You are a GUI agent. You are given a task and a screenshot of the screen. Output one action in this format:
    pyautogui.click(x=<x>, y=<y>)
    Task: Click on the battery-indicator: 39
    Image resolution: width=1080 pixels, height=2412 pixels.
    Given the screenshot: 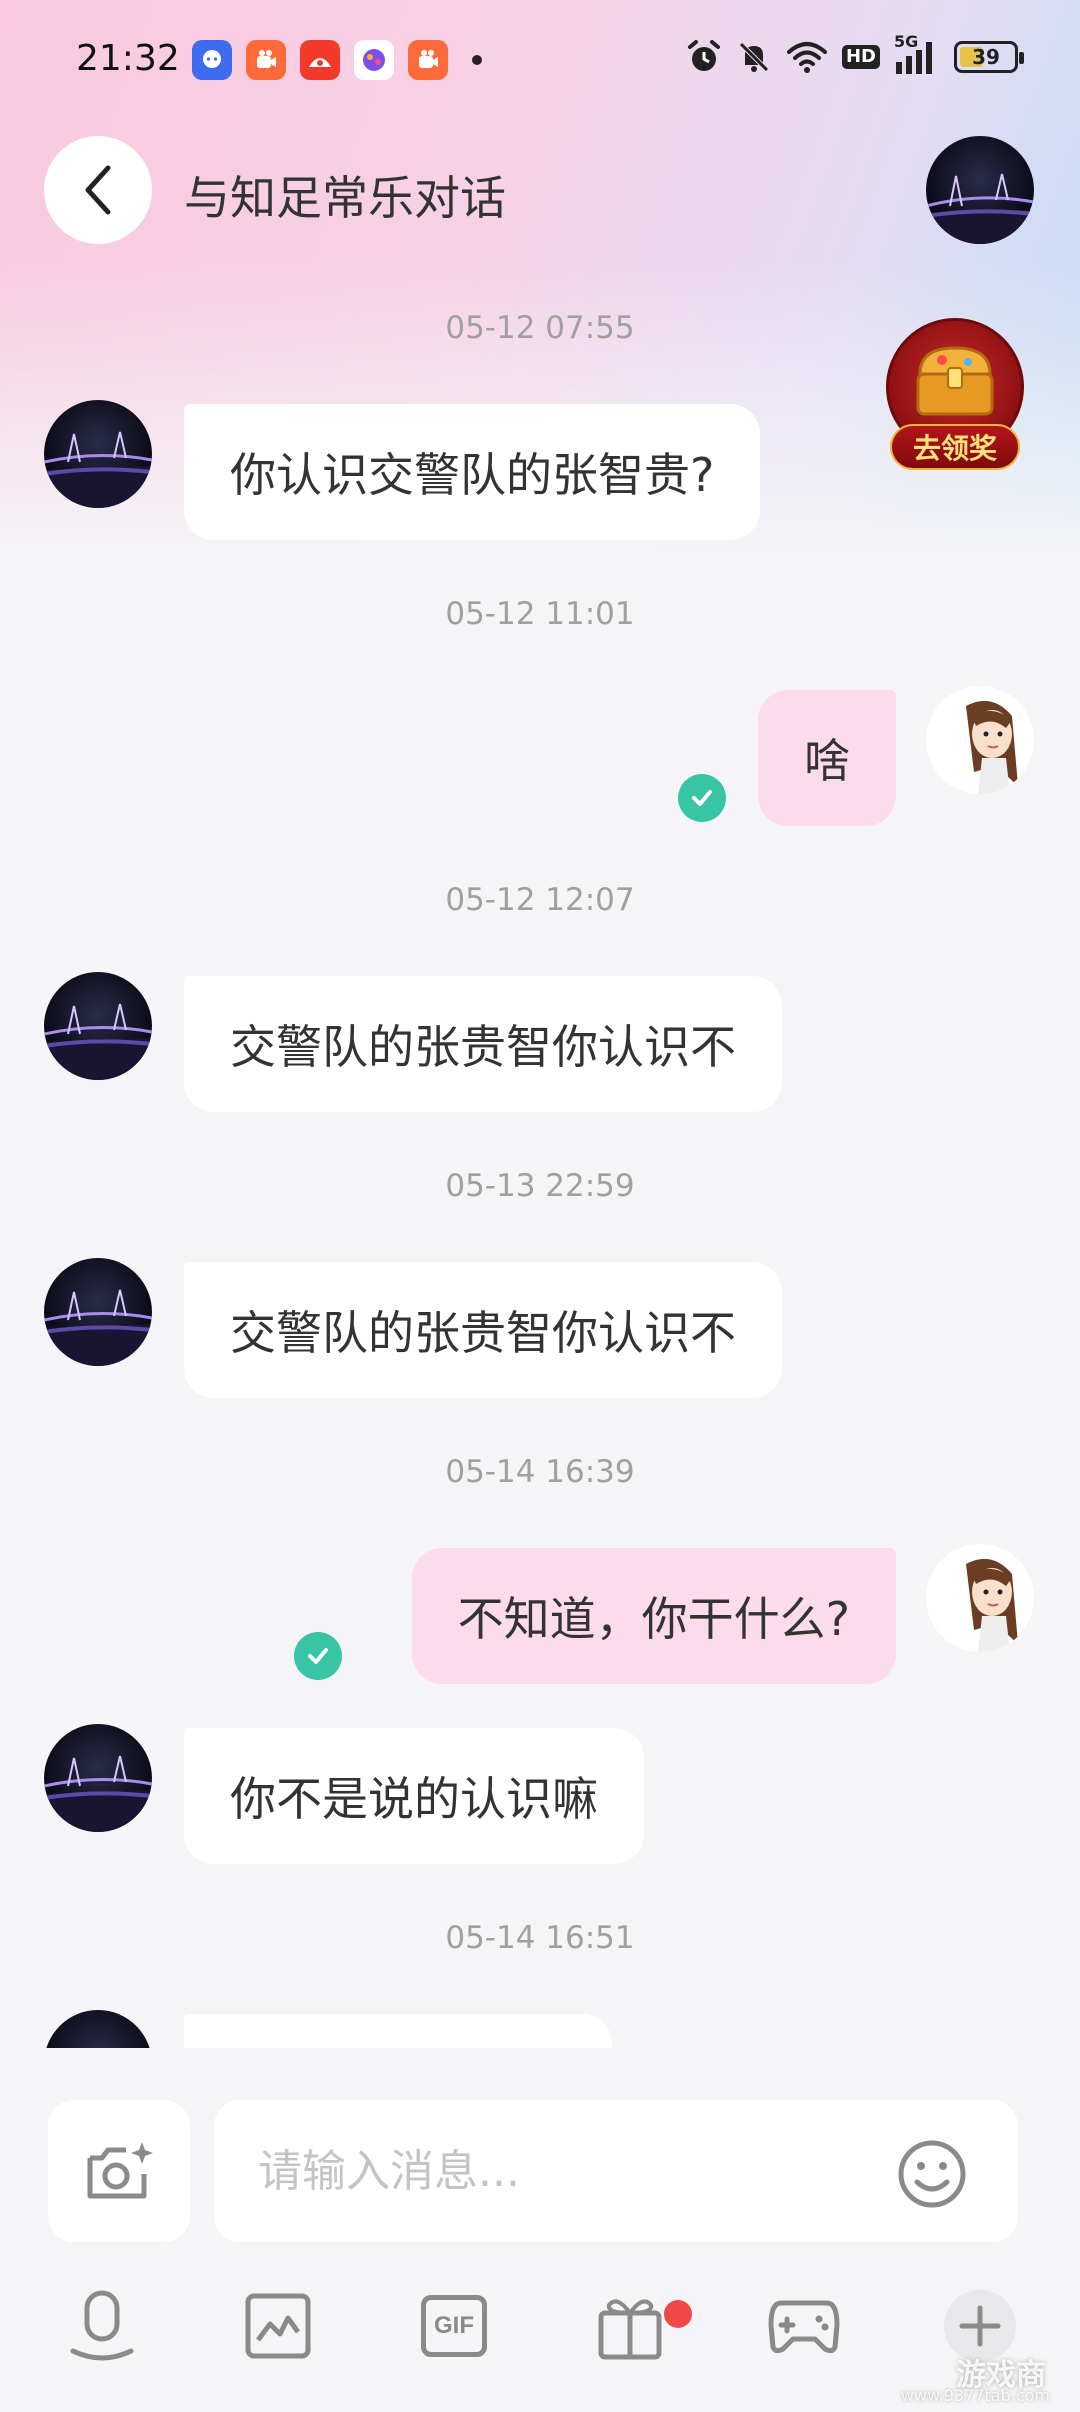 What is the action you would take?
    pyautogui.click(x=989, y=57)
    